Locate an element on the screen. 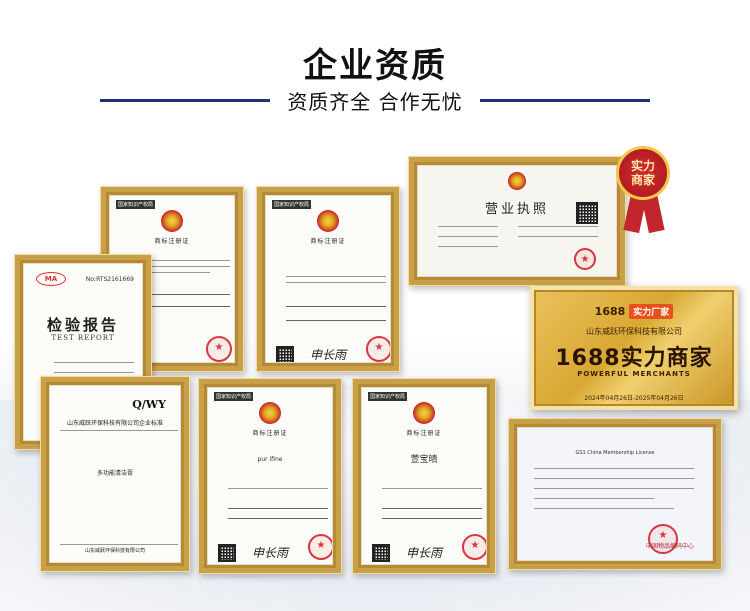  plaque-main-title: 1688实力商家 is located at coordinates (634, 358).